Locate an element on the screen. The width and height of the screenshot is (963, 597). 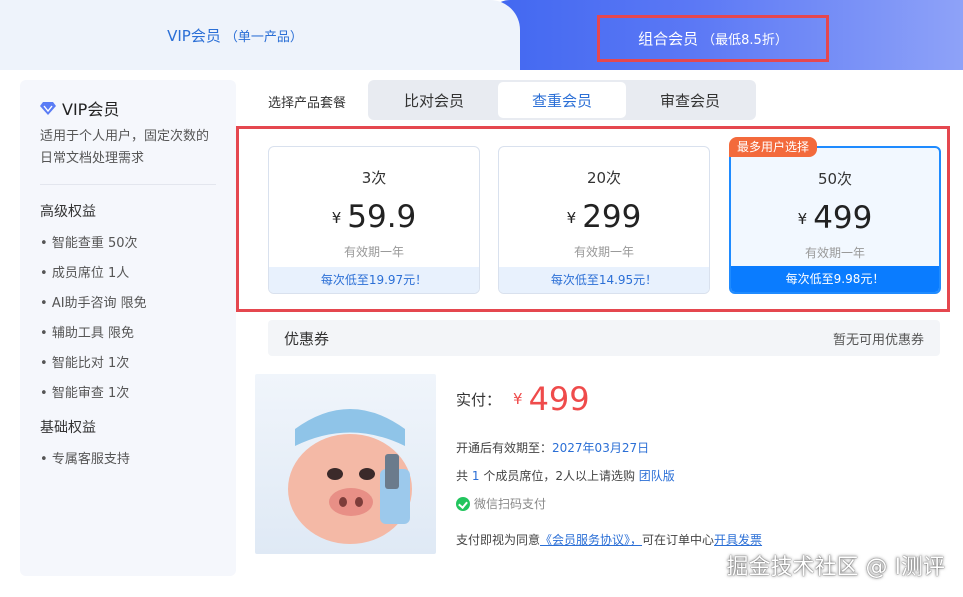
seat-prefix: 共 is located at coordinates (462, 476).